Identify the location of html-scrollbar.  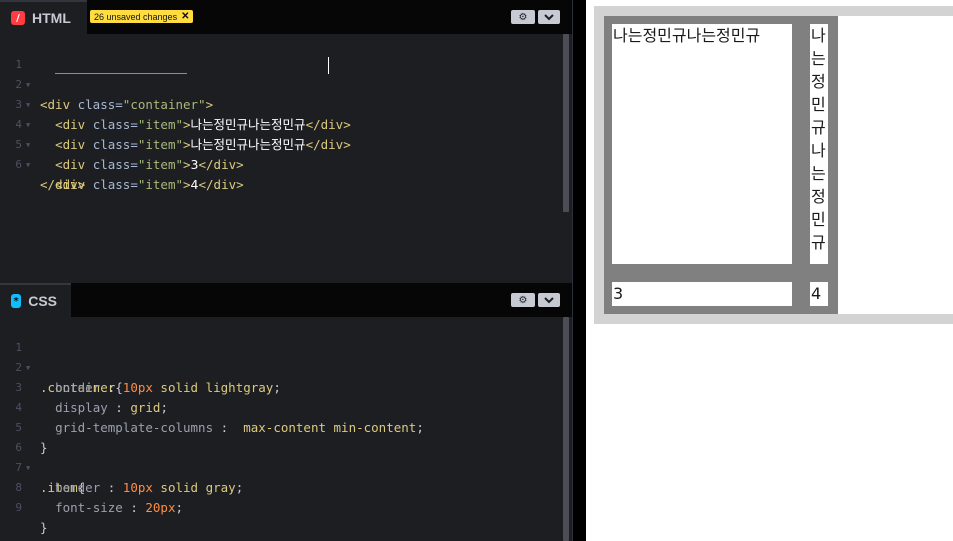
(566, 123).